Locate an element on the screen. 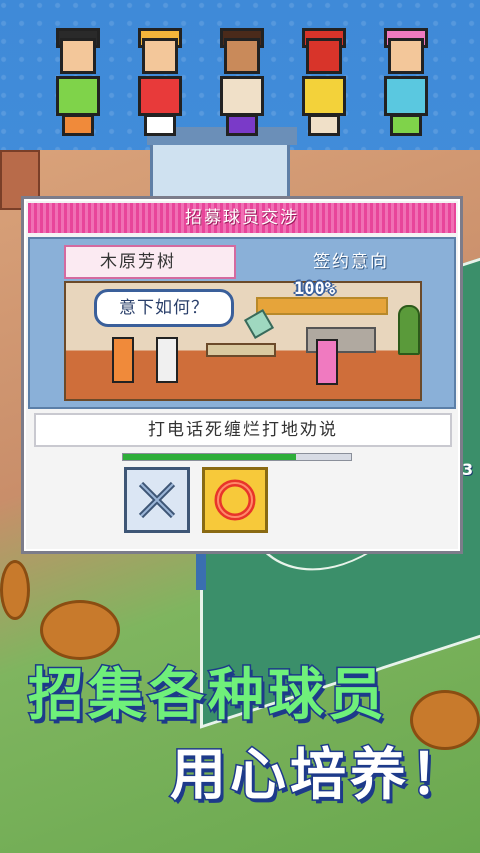 Image resolution: width=480 pixels, height=853 pixels. side-number: 3 is located at coordinates (468, 469).